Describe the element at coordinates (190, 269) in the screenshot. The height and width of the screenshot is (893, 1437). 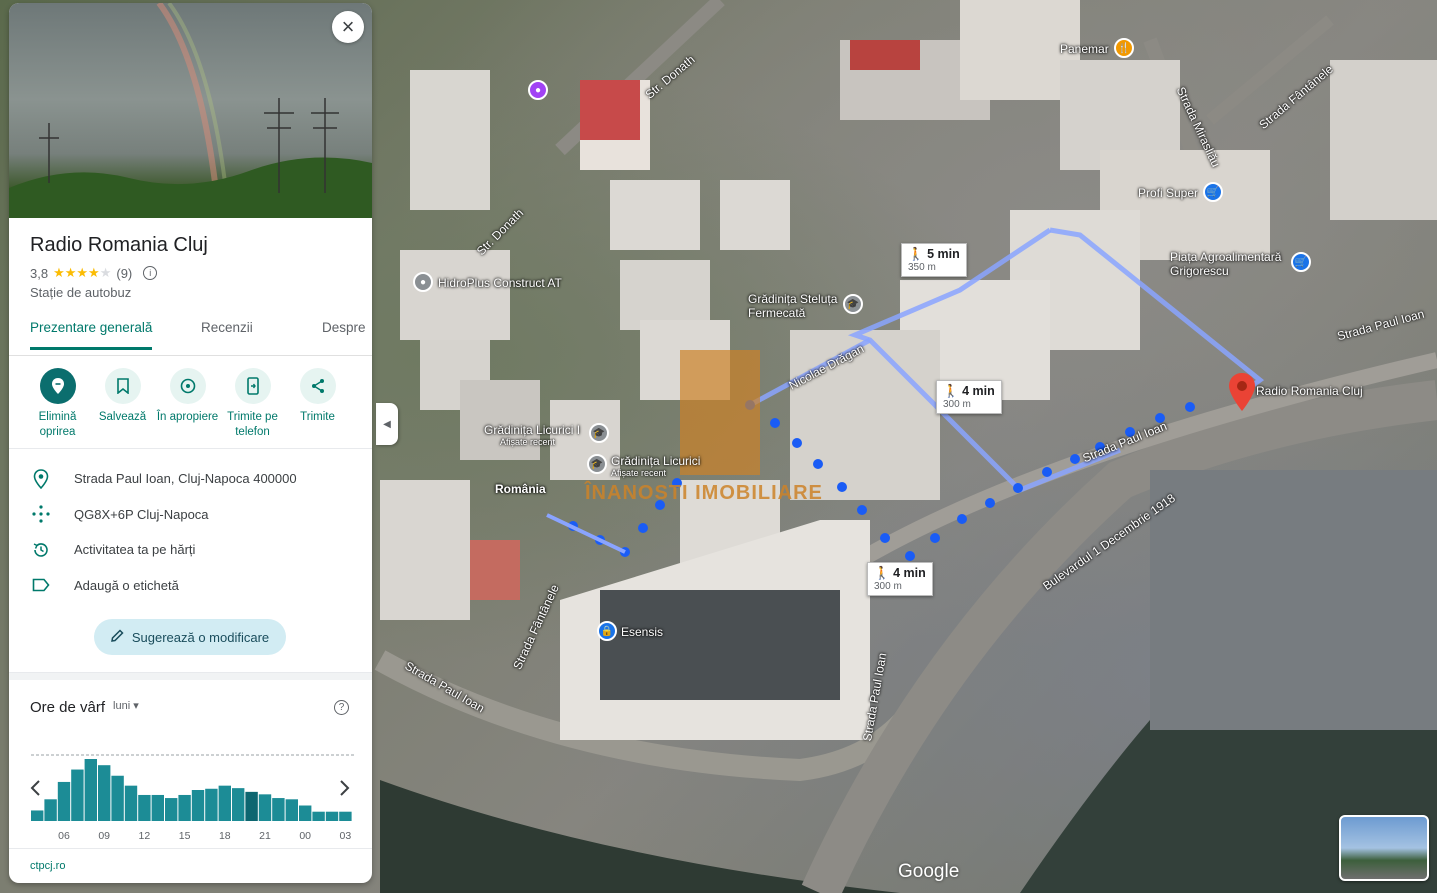
I see `rating-row: 3,8 ★★★★★ (9) i` at that location.